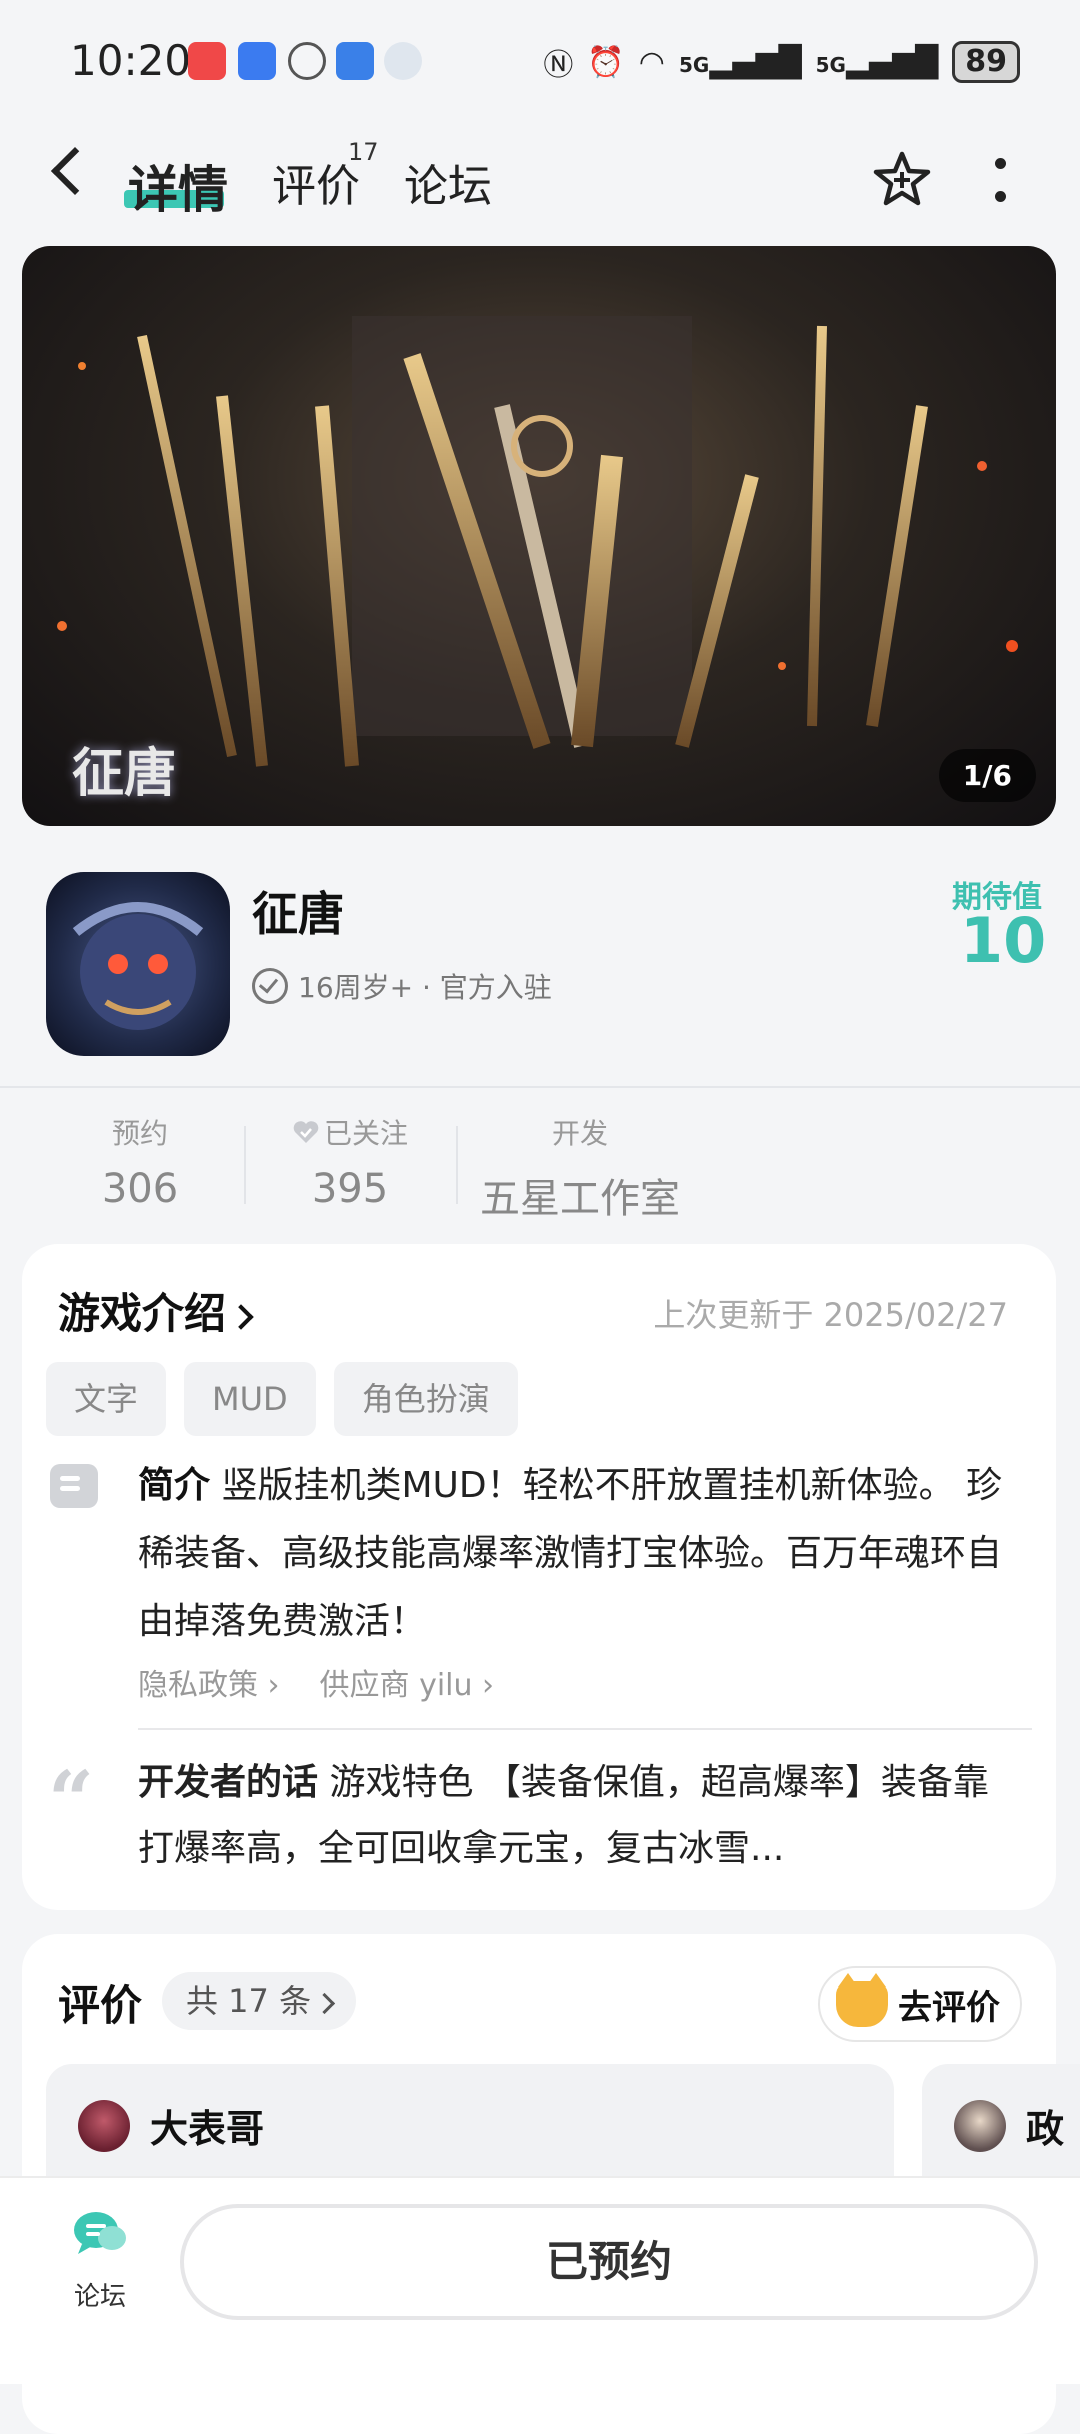  Describe the element at coordinates (100, 2294) in the screenshot. I see `forum-label: 论坛` at that location.